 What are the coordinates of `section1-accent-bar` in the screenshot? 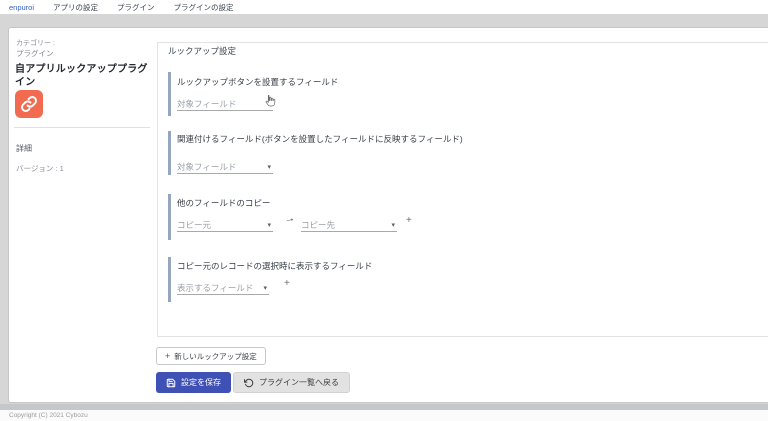 It's located at (169, 94).